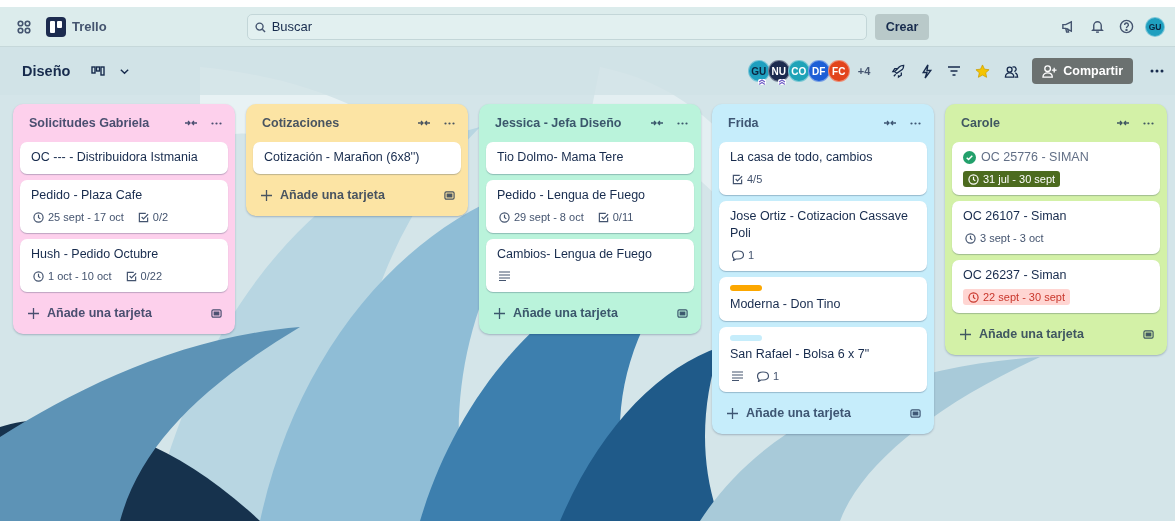  I want to click on card-title: OC 25776 - SIMAN, so click(1035, 157).